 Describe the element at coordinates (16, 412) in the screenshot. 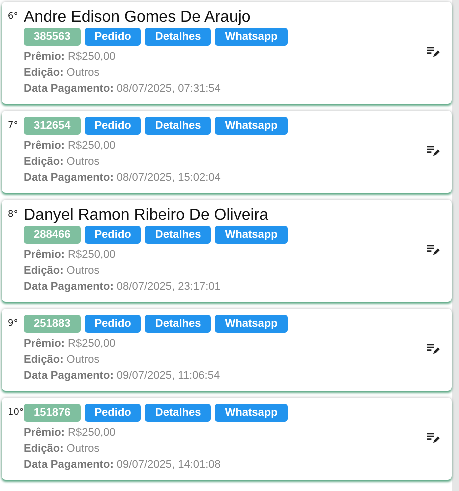

I see `rank-label: 10°` at that location.